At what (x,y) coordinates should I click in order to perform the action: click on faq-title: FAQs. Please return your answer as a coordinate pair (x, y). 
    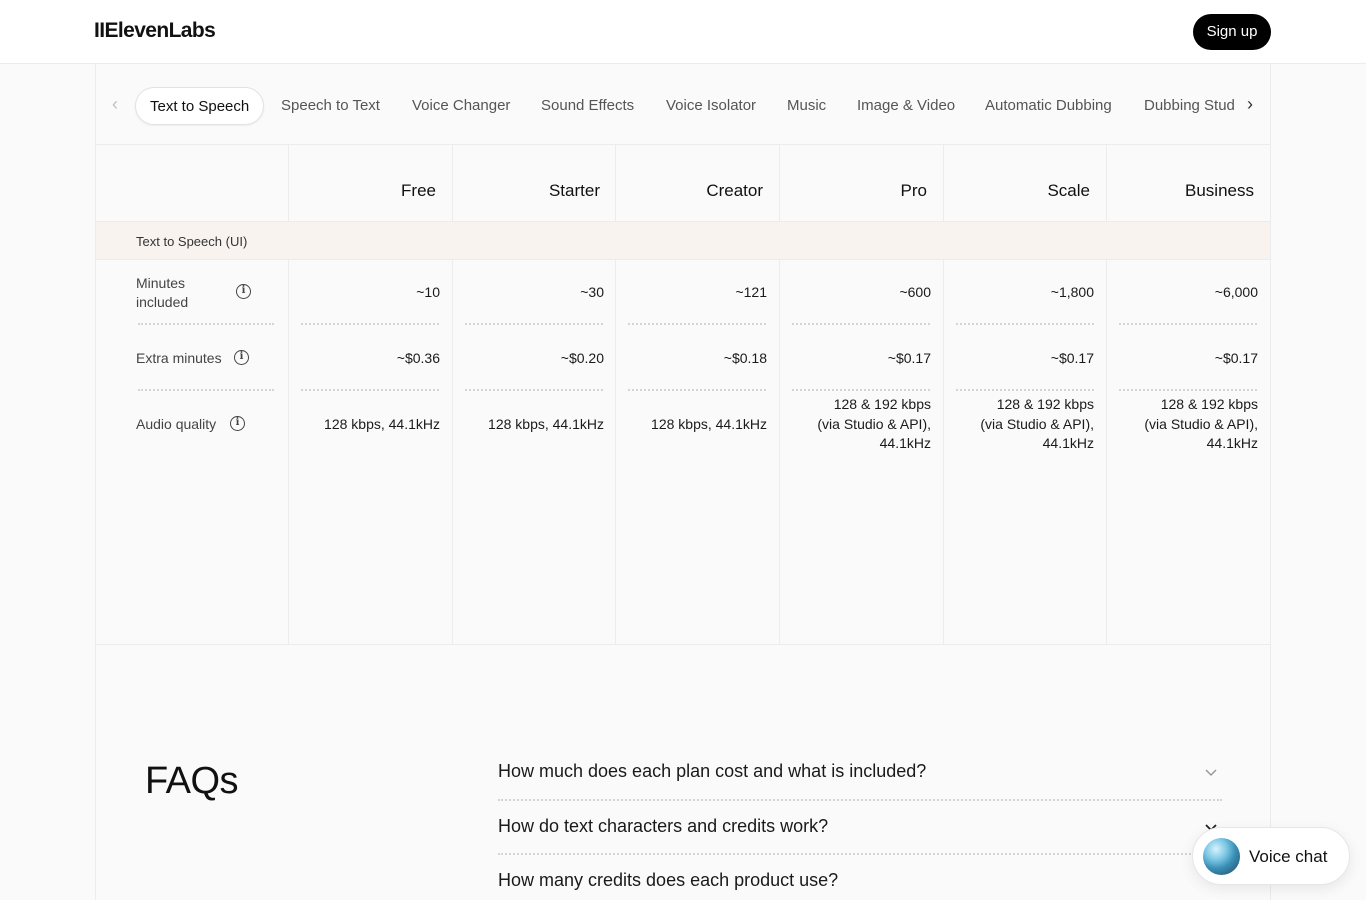
    Looking at the image, I should click on (192, 781).